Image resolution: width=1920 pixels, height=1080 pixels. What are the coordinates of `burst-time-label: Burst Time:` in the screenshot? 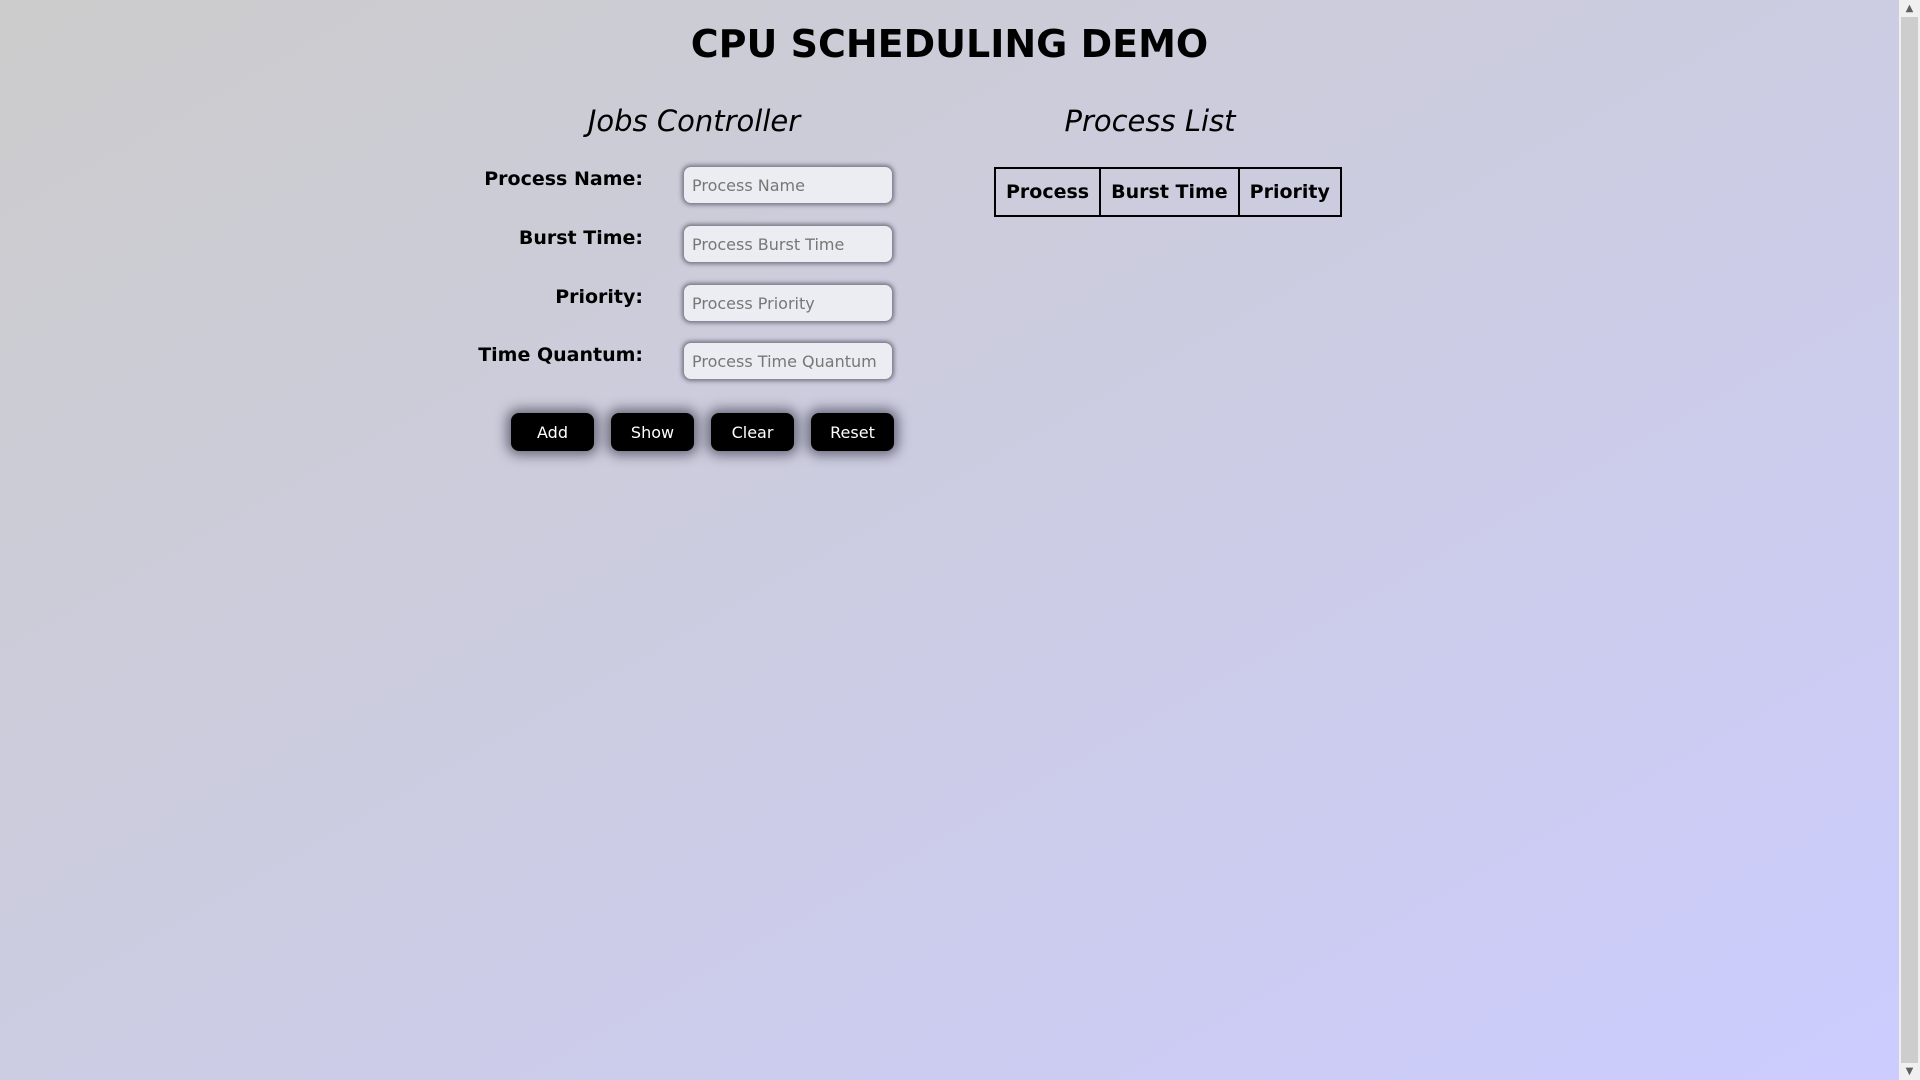 It's located at (580, 238).